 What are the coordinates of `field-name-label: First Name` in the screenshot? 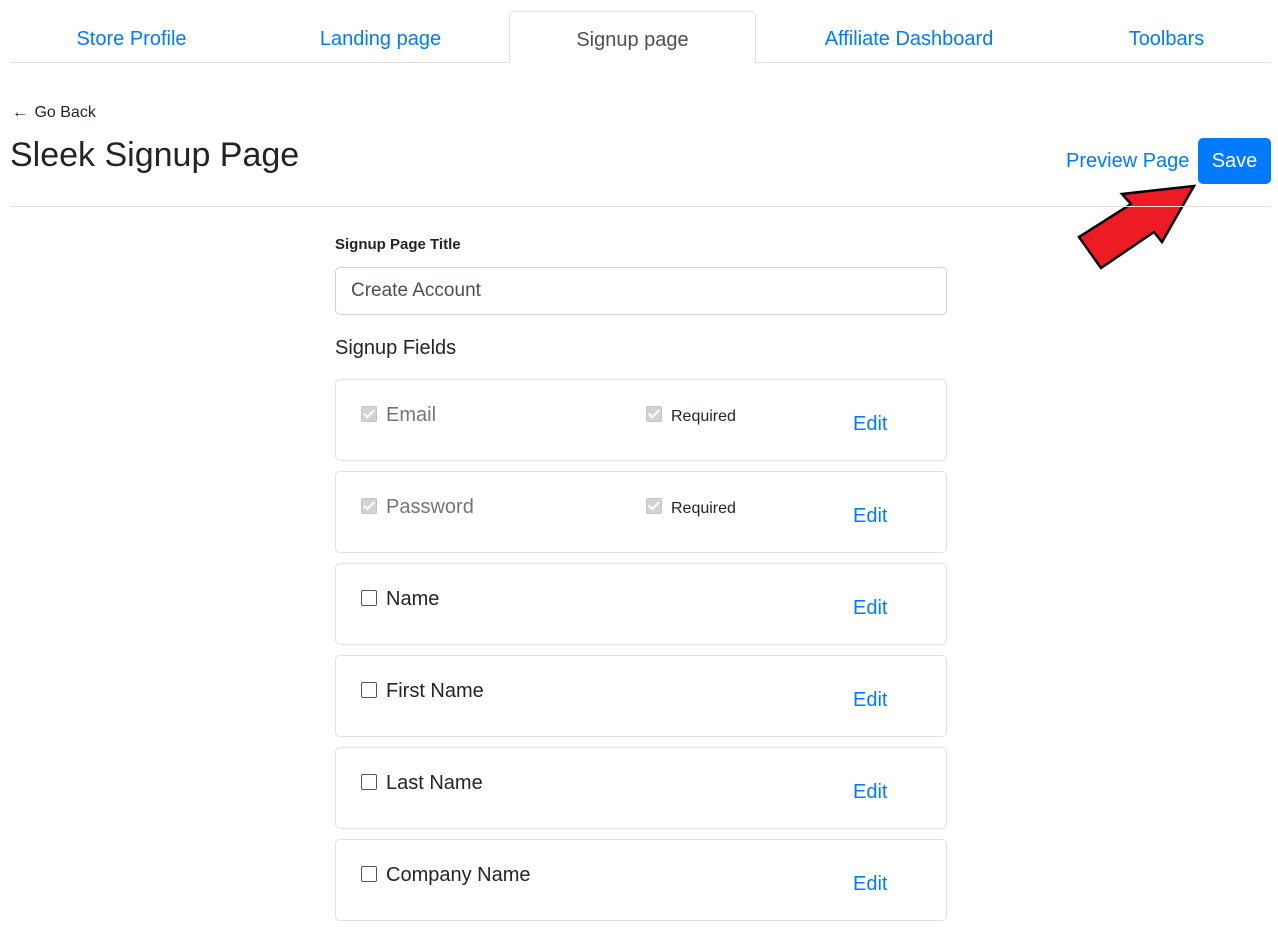 It's located at (435, 691).